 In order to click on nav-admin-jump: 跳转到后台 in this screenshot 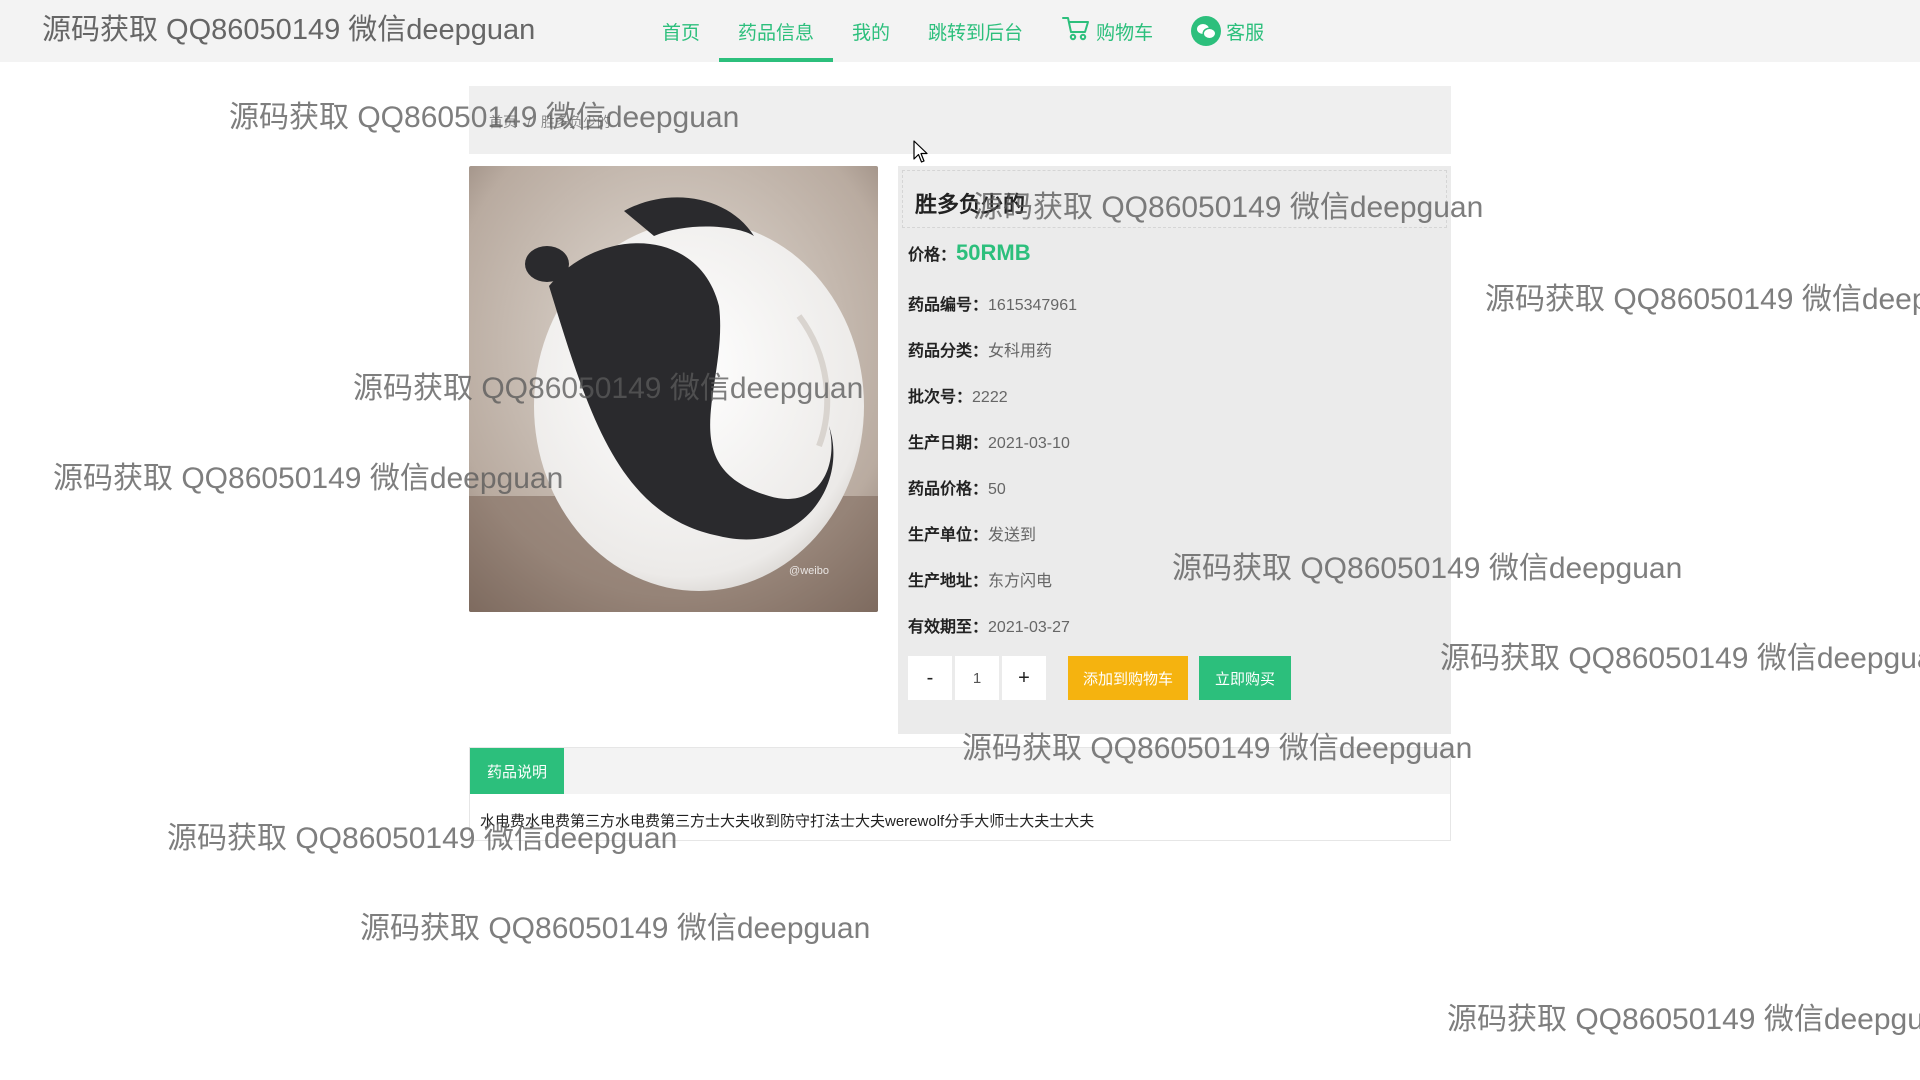, I will do `click(975, 31)`.